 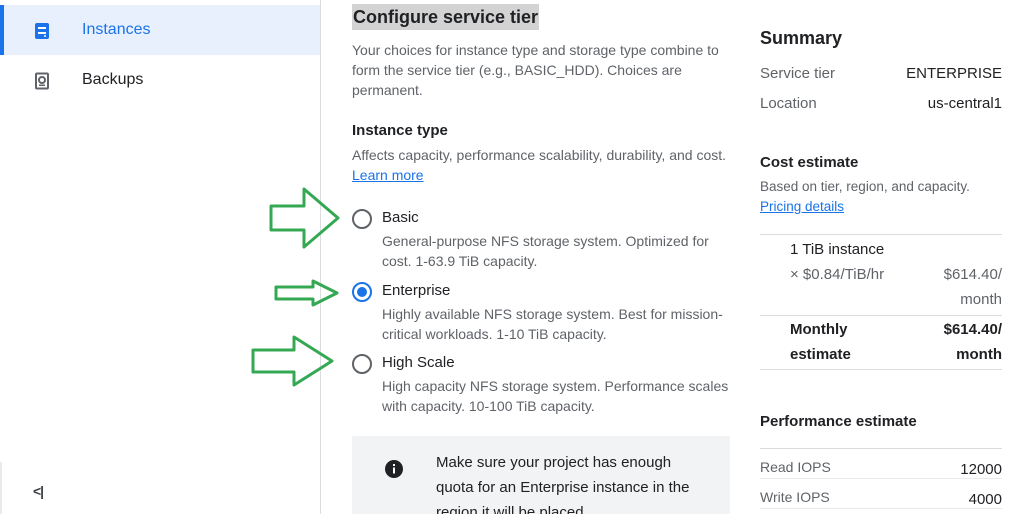 What do you see at coordinates (865, 186) in the screenshot?
I see `cost-estimate-description-text: Based on tier, region, and capacity.` at bounding box center [865, 186].